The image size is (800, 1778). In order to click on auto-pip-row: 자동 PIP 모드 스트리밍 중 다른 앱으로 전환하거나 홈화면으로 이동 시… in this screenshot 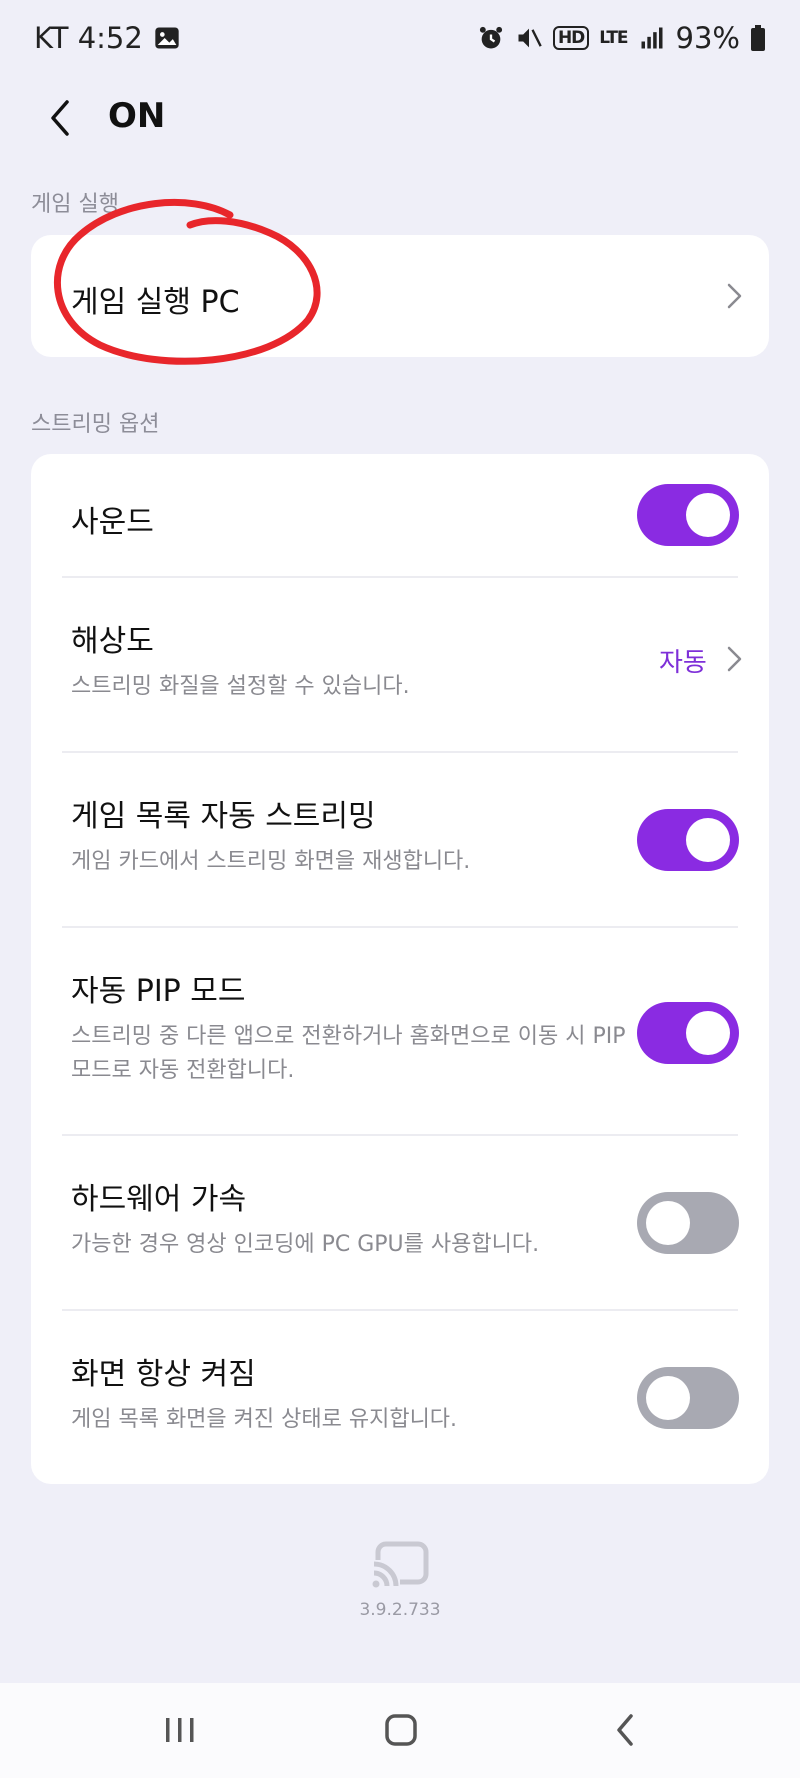, I will do `click(400, 1032)`.